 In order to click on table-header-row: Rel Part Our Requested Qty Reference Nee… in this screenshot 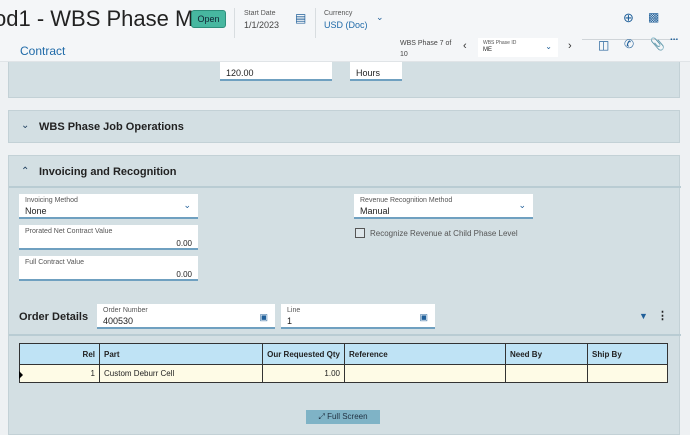, I will do `click(343, 354)`.